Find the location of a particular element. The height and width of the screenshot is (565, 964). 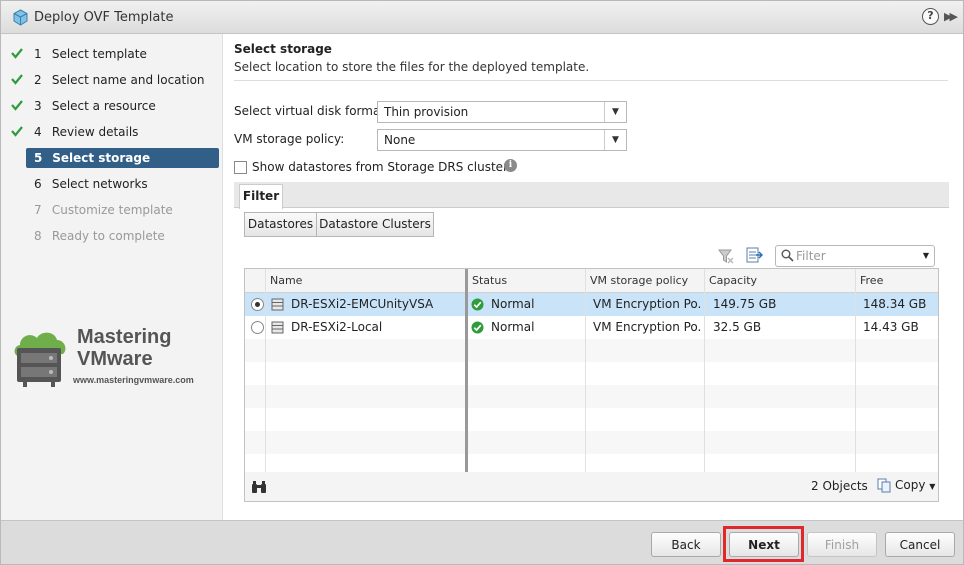

ovf-package-icon is located at coordinates (20, 17).